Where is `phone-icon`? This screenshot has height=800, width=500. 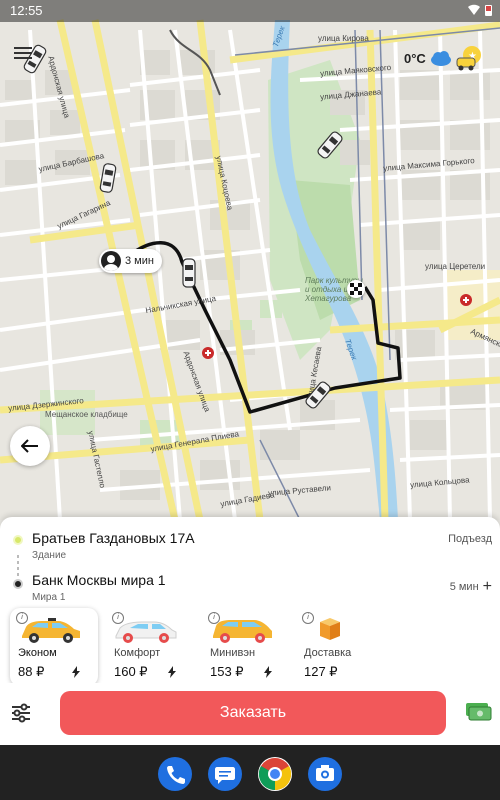 phone-icon is located at coordinates (175, 774).